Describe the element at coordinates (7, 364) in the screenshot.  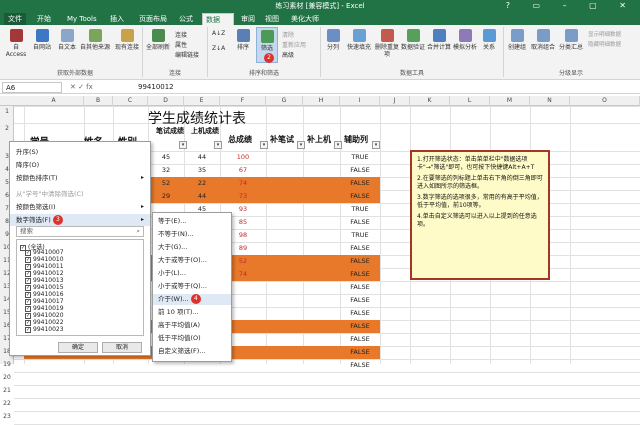
I see `row-header: 19` at that location.